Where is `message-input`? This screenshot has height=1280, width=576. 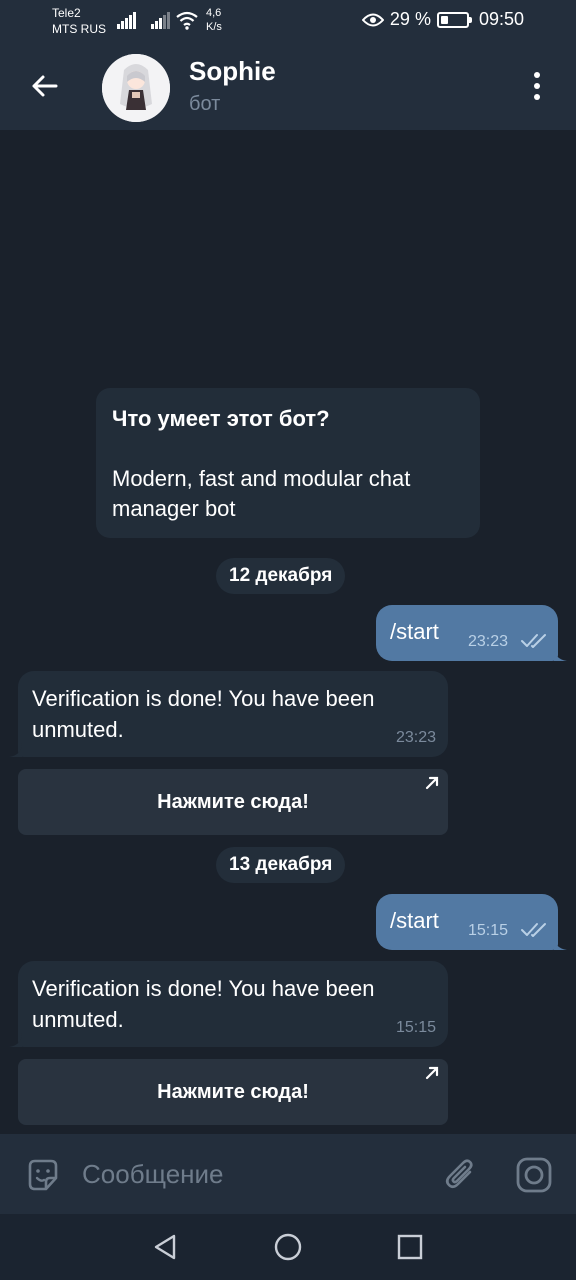 message-input is located at coordinates (252, 1174).